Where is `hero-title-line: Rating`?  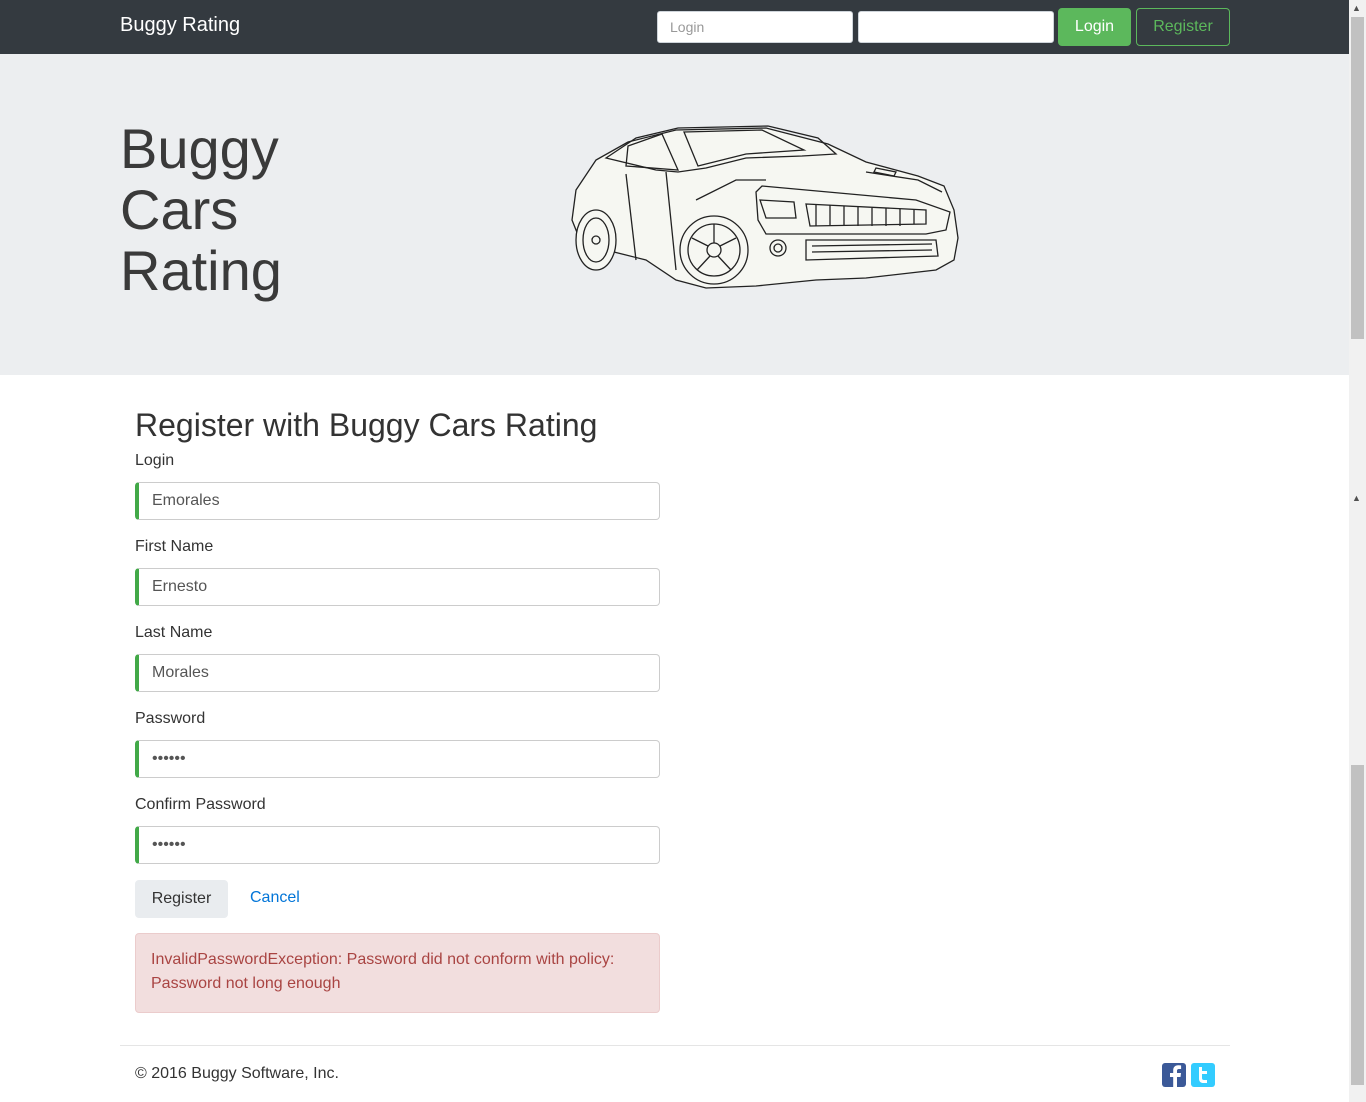
hero-title-line: Rating is located at coordinates (201, 270).